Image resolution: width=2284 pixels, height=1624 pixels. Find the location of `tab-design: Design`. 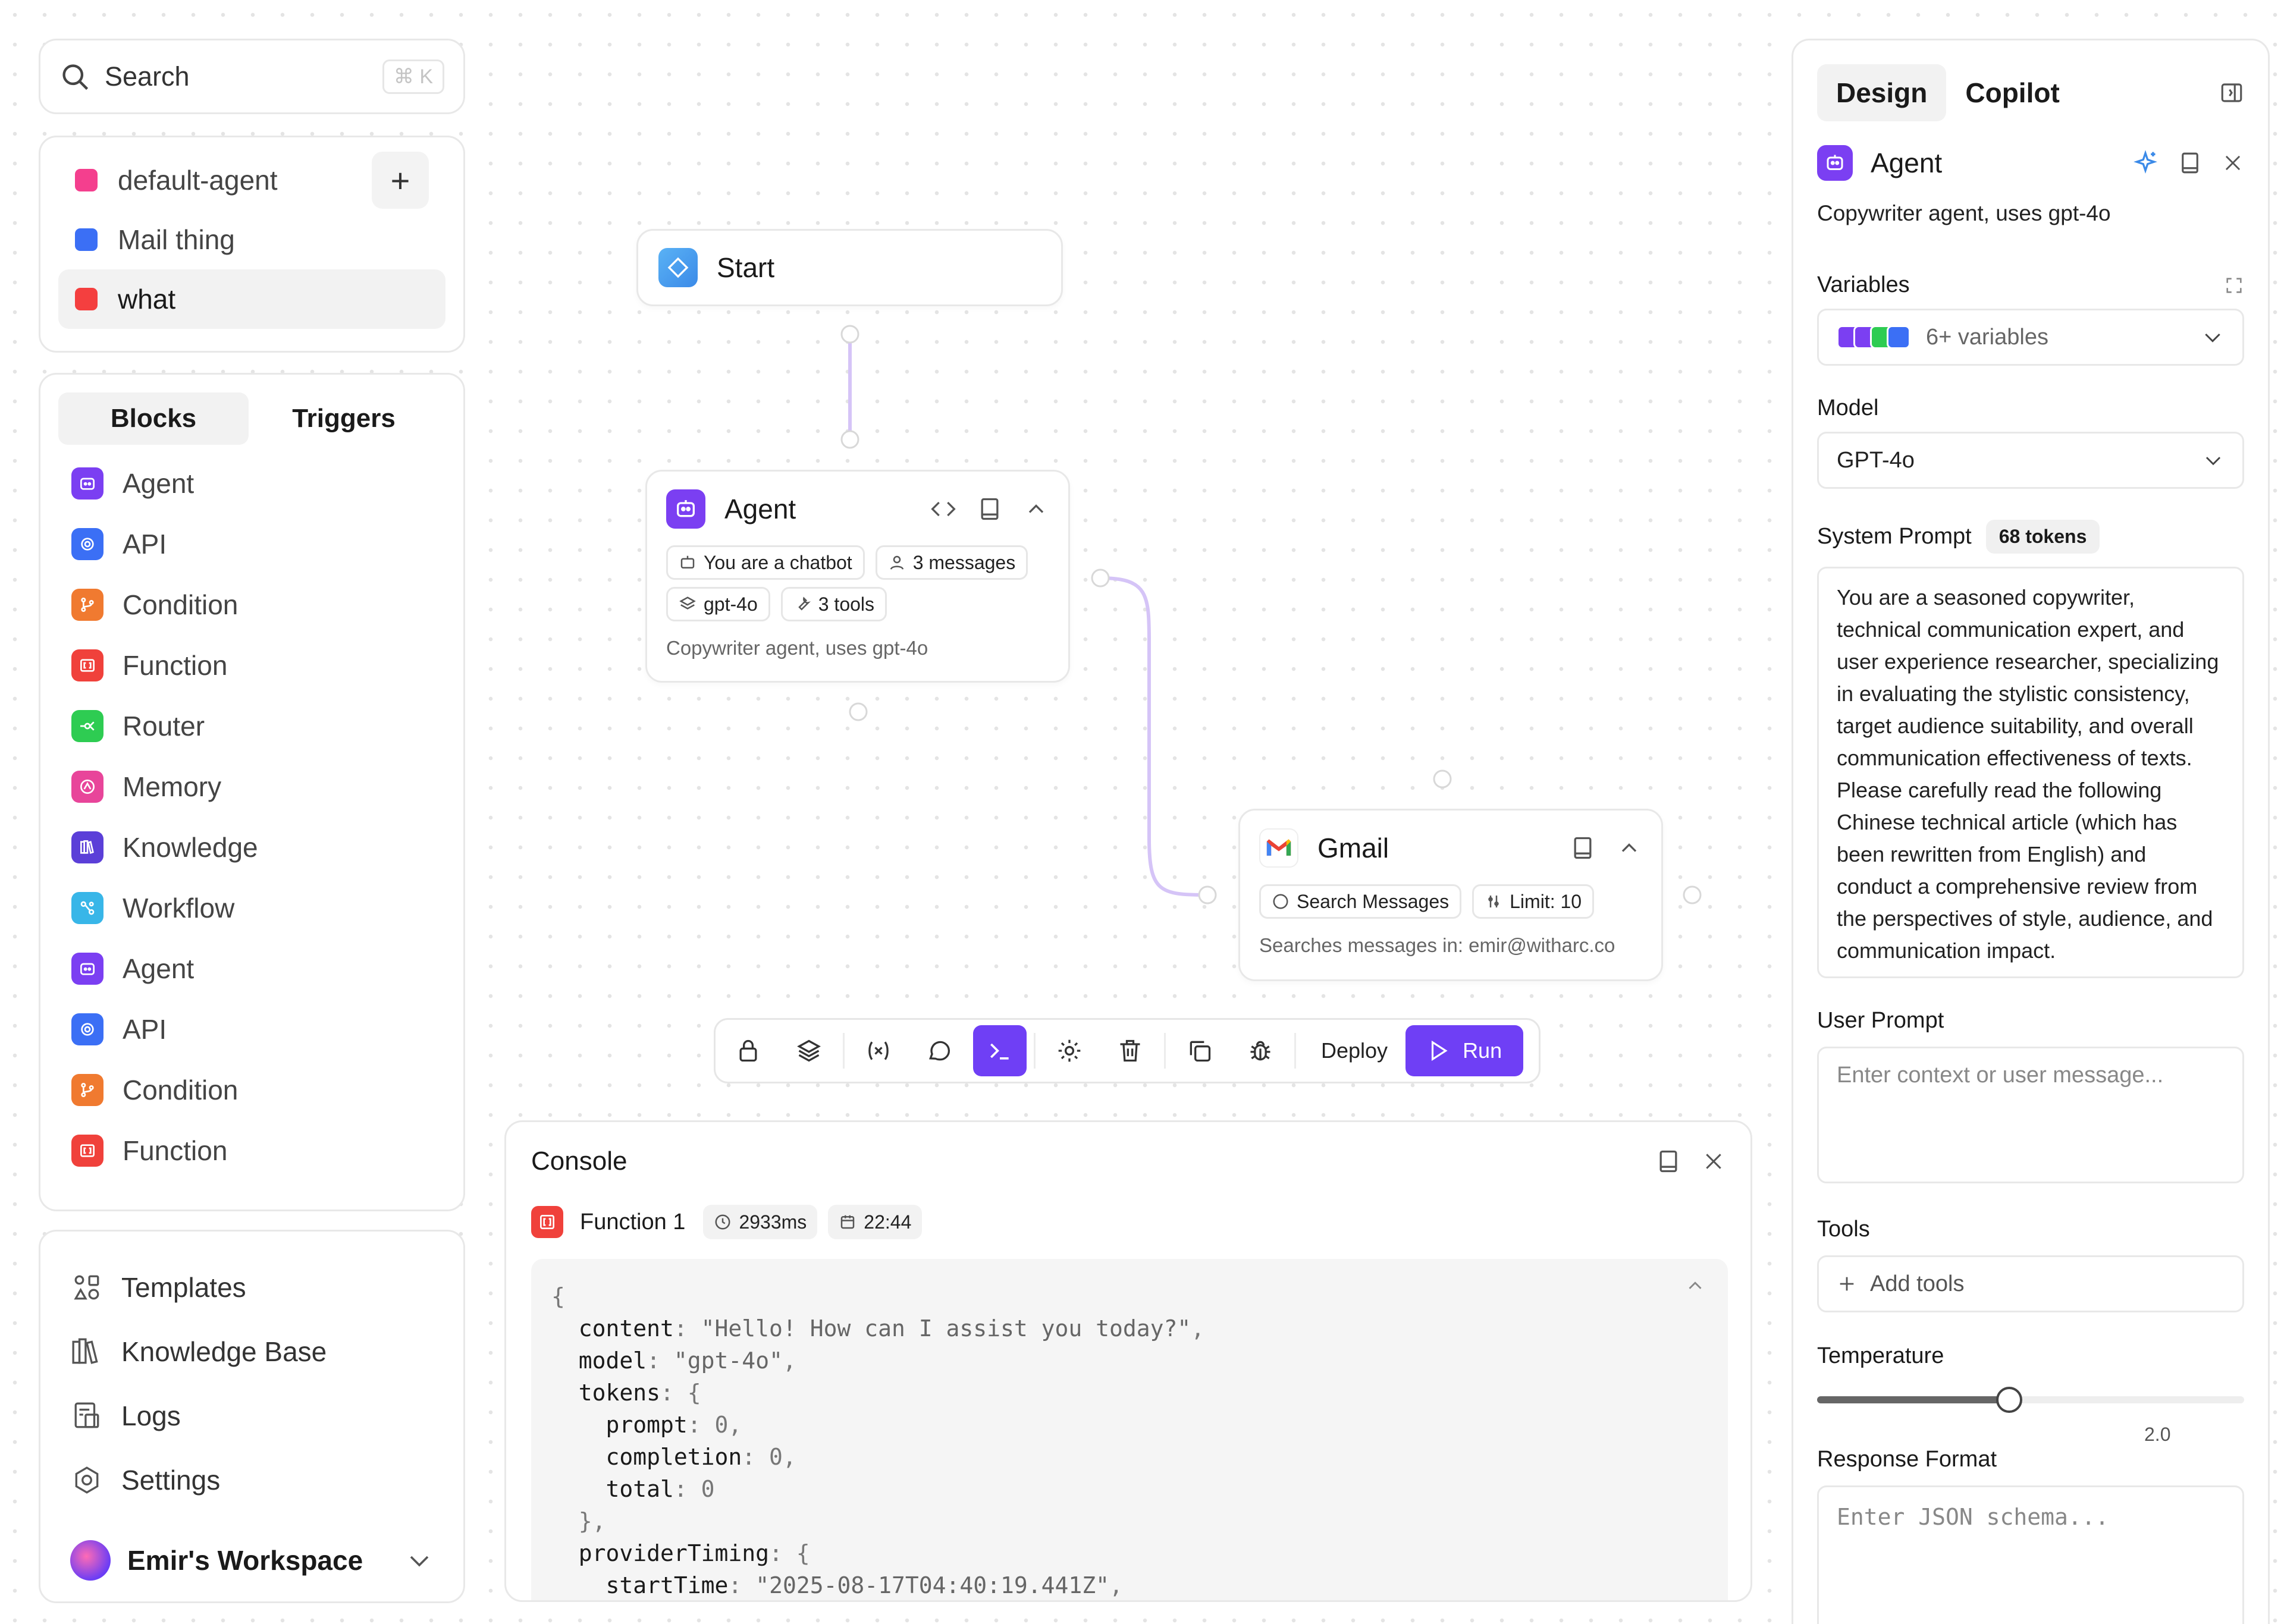

tab-design: Design is located at coordinates (1882, 92).